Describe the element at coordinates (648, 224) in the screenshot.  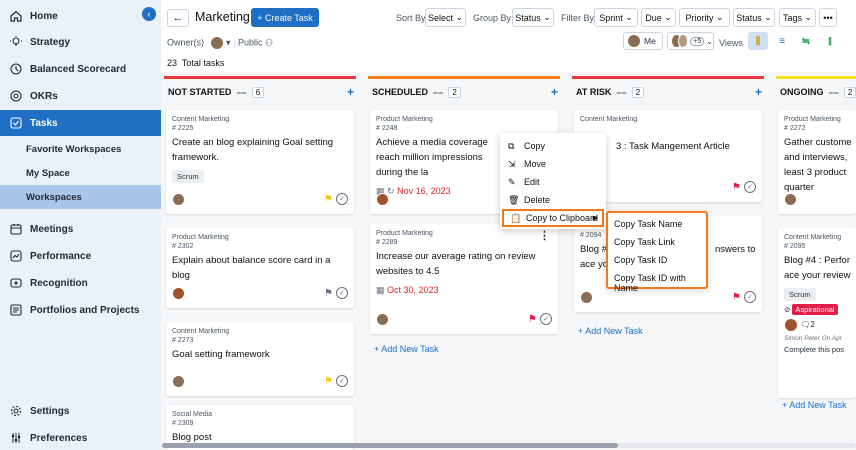
I see `submenu-copy-task-name: Copy Task Name` at that location.